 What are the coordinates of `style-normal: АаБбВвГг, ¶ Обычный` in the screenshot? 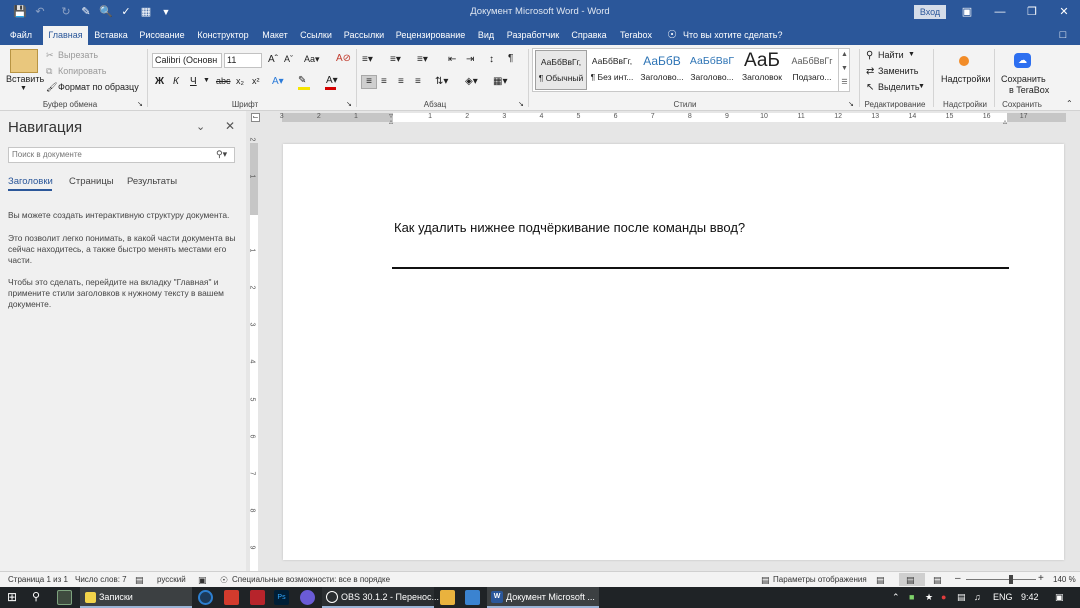 It's located at (561, 70).